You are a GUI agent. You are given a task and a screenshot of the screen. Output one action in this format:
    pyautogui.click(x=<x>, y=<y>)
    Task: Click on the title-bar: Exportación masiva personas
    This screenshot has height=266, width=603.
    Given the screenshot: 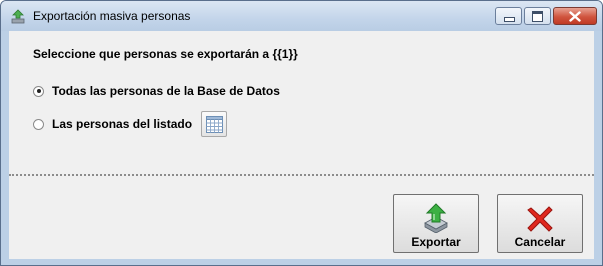 What is the action you would take?
    pyautogui.click(x=301, y=16)
    